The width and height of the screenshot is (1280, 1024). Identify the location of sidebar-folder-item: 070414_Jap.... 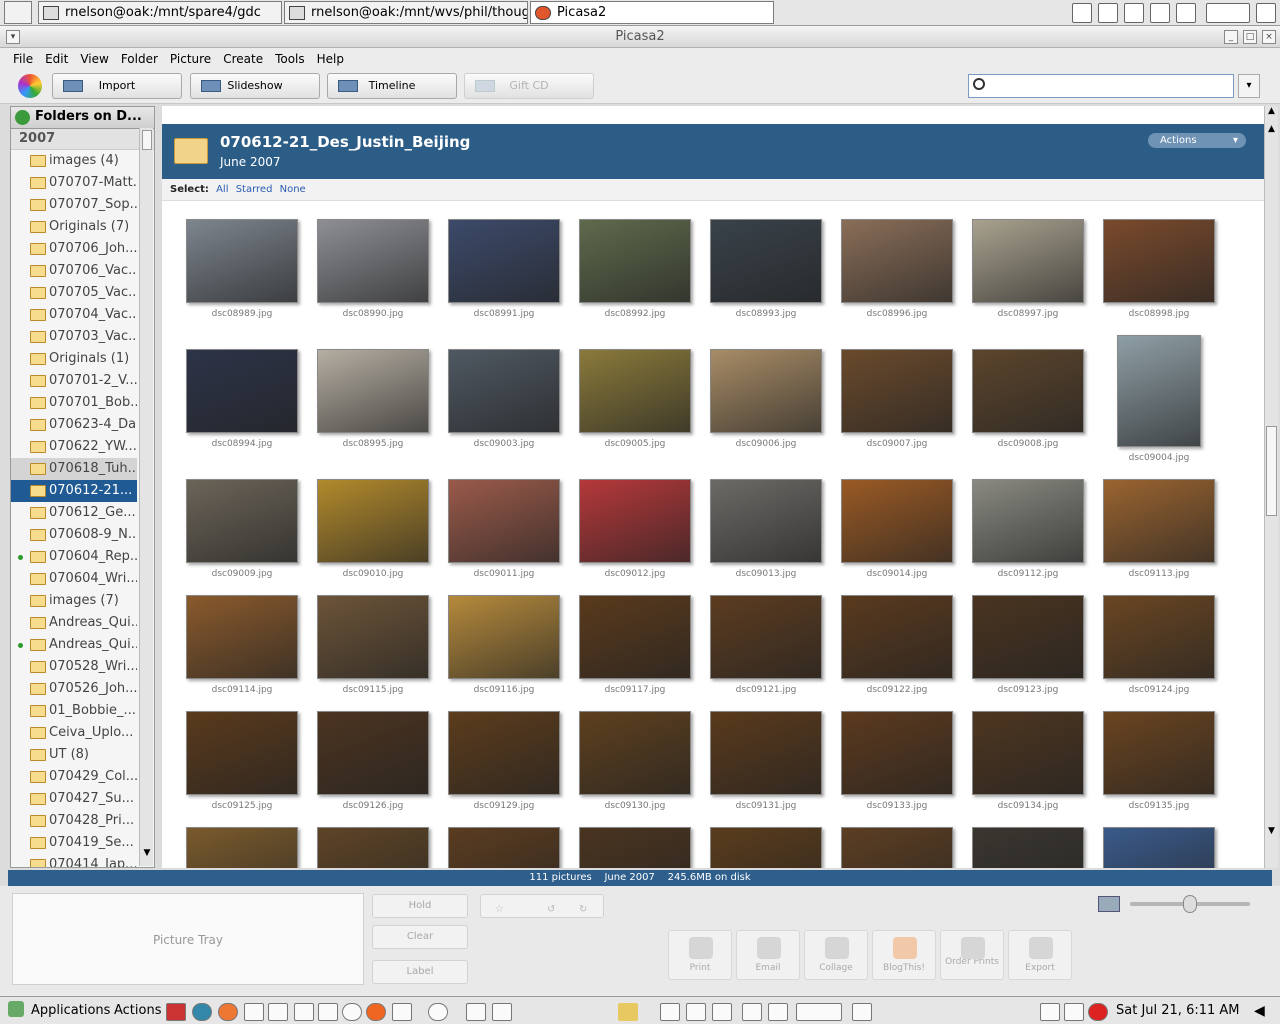
(74, 860).